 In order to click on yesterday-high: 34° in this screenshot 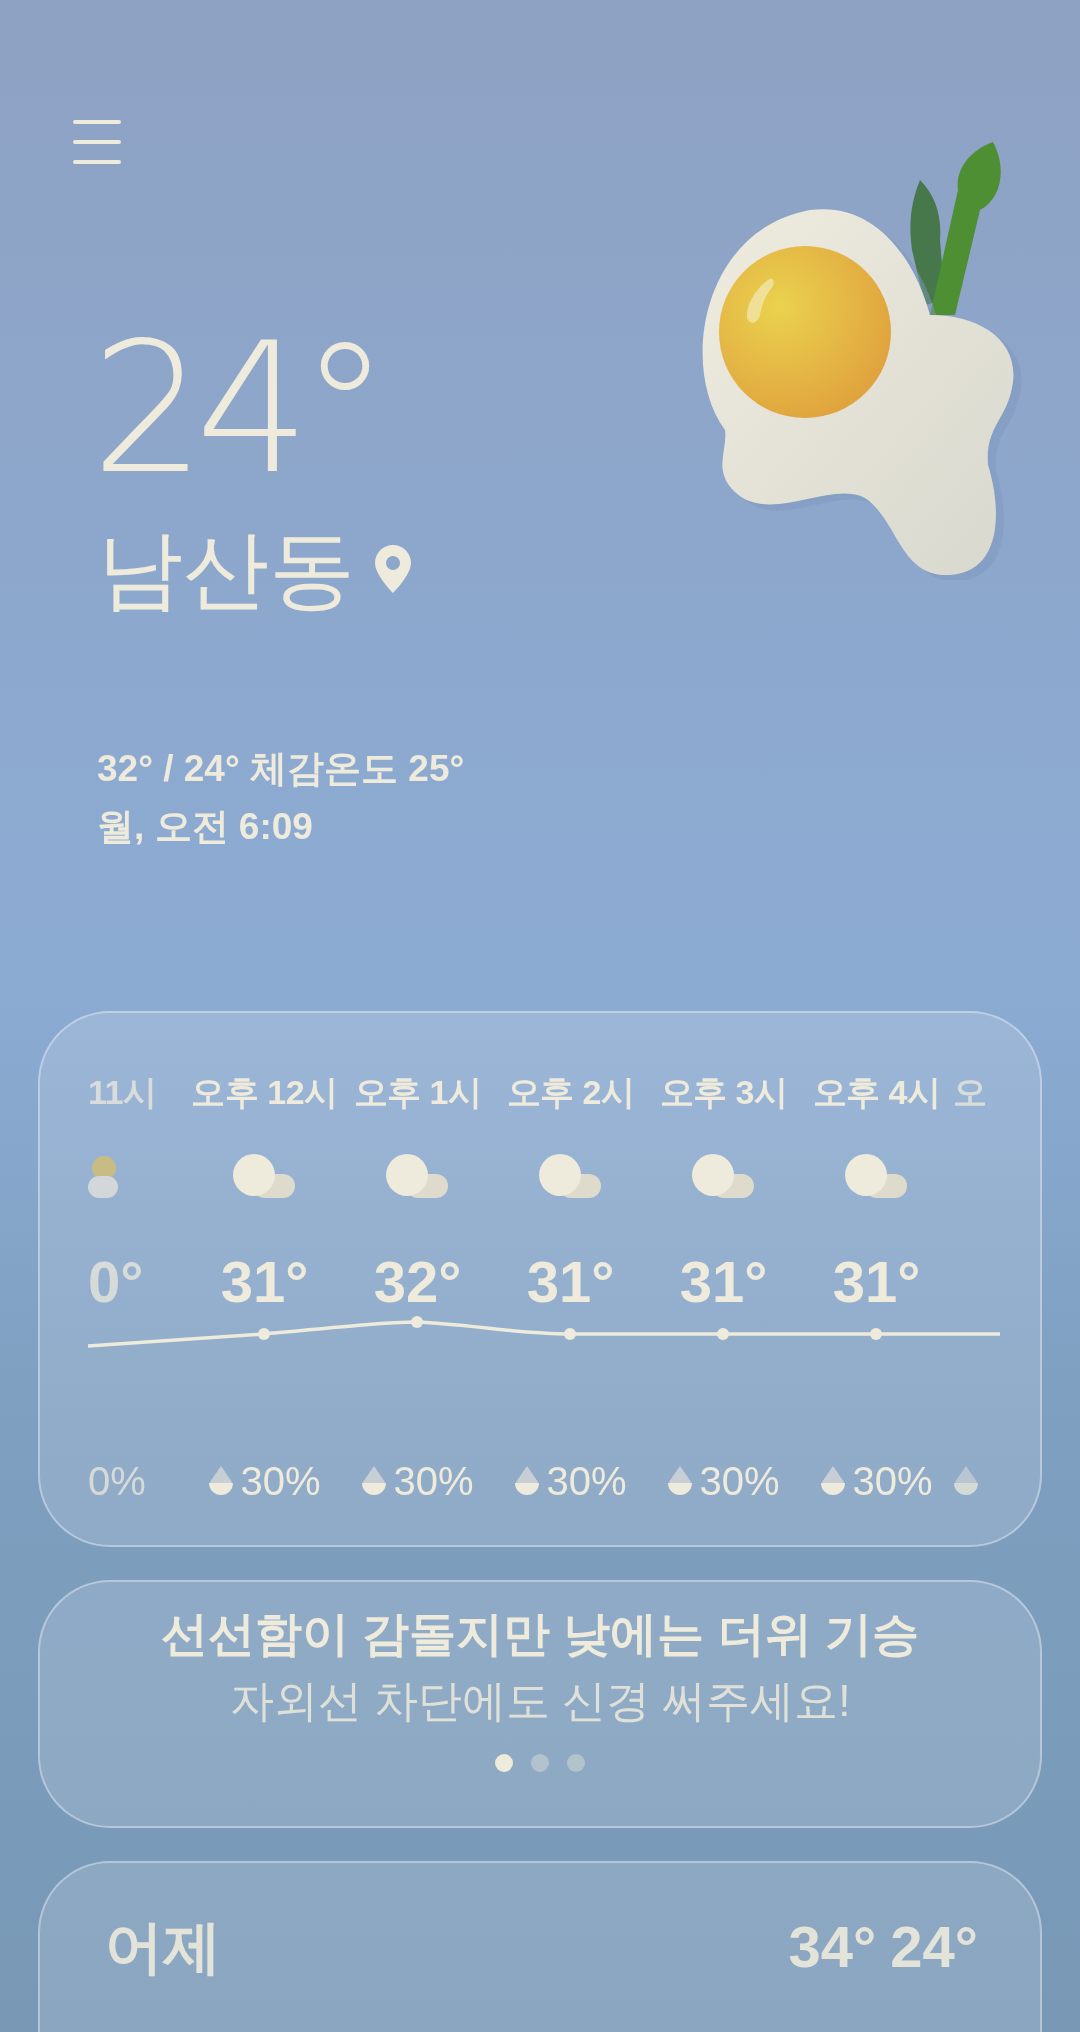, I will do `click(832, 1947)`.